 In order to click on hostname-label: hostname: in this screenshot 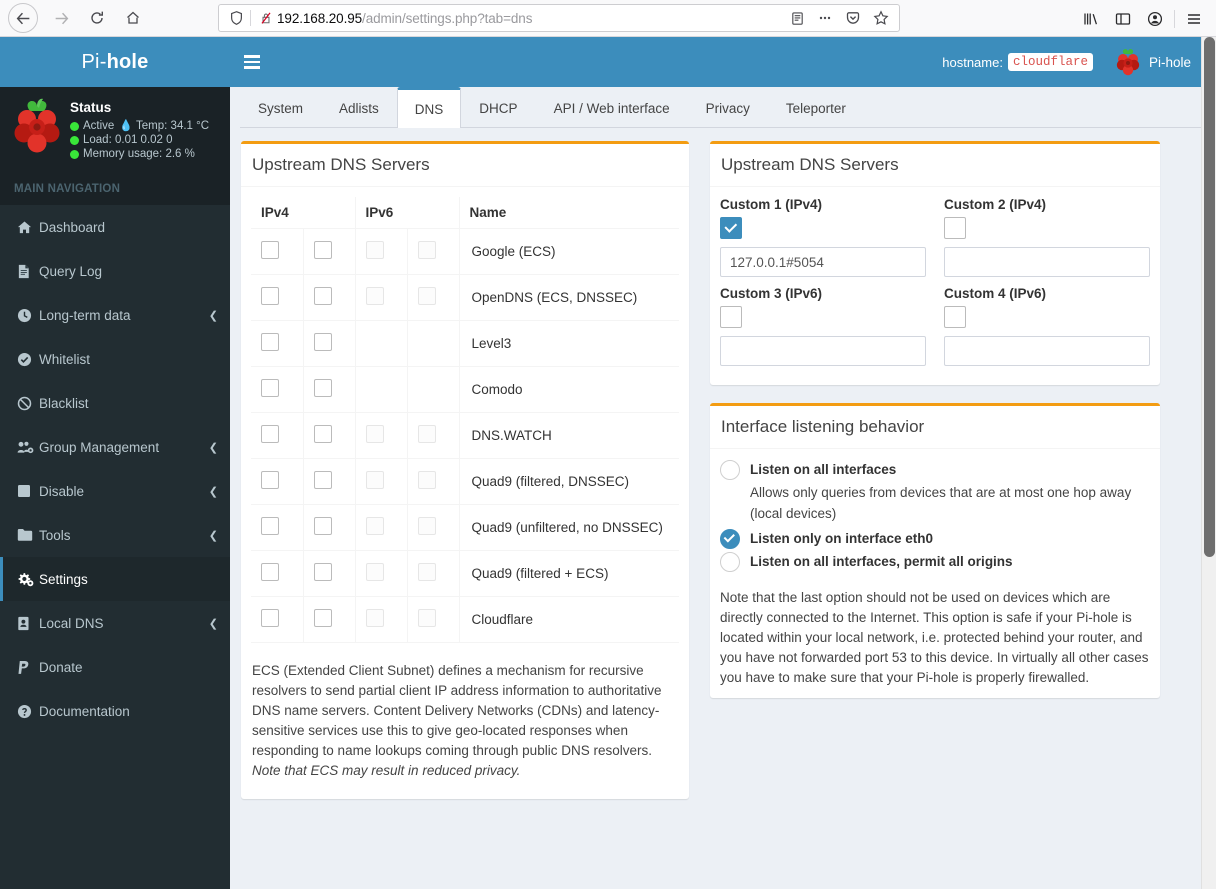, I will do `click(972, 62)`.